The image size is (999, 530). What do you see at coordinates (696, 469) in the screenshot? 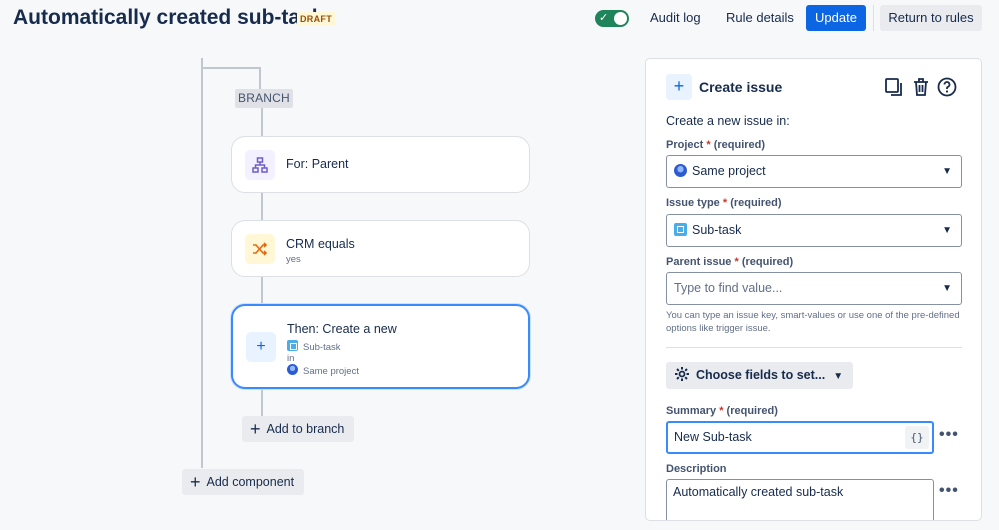
I see `description-label: Description` at bounding box center [696, 469].